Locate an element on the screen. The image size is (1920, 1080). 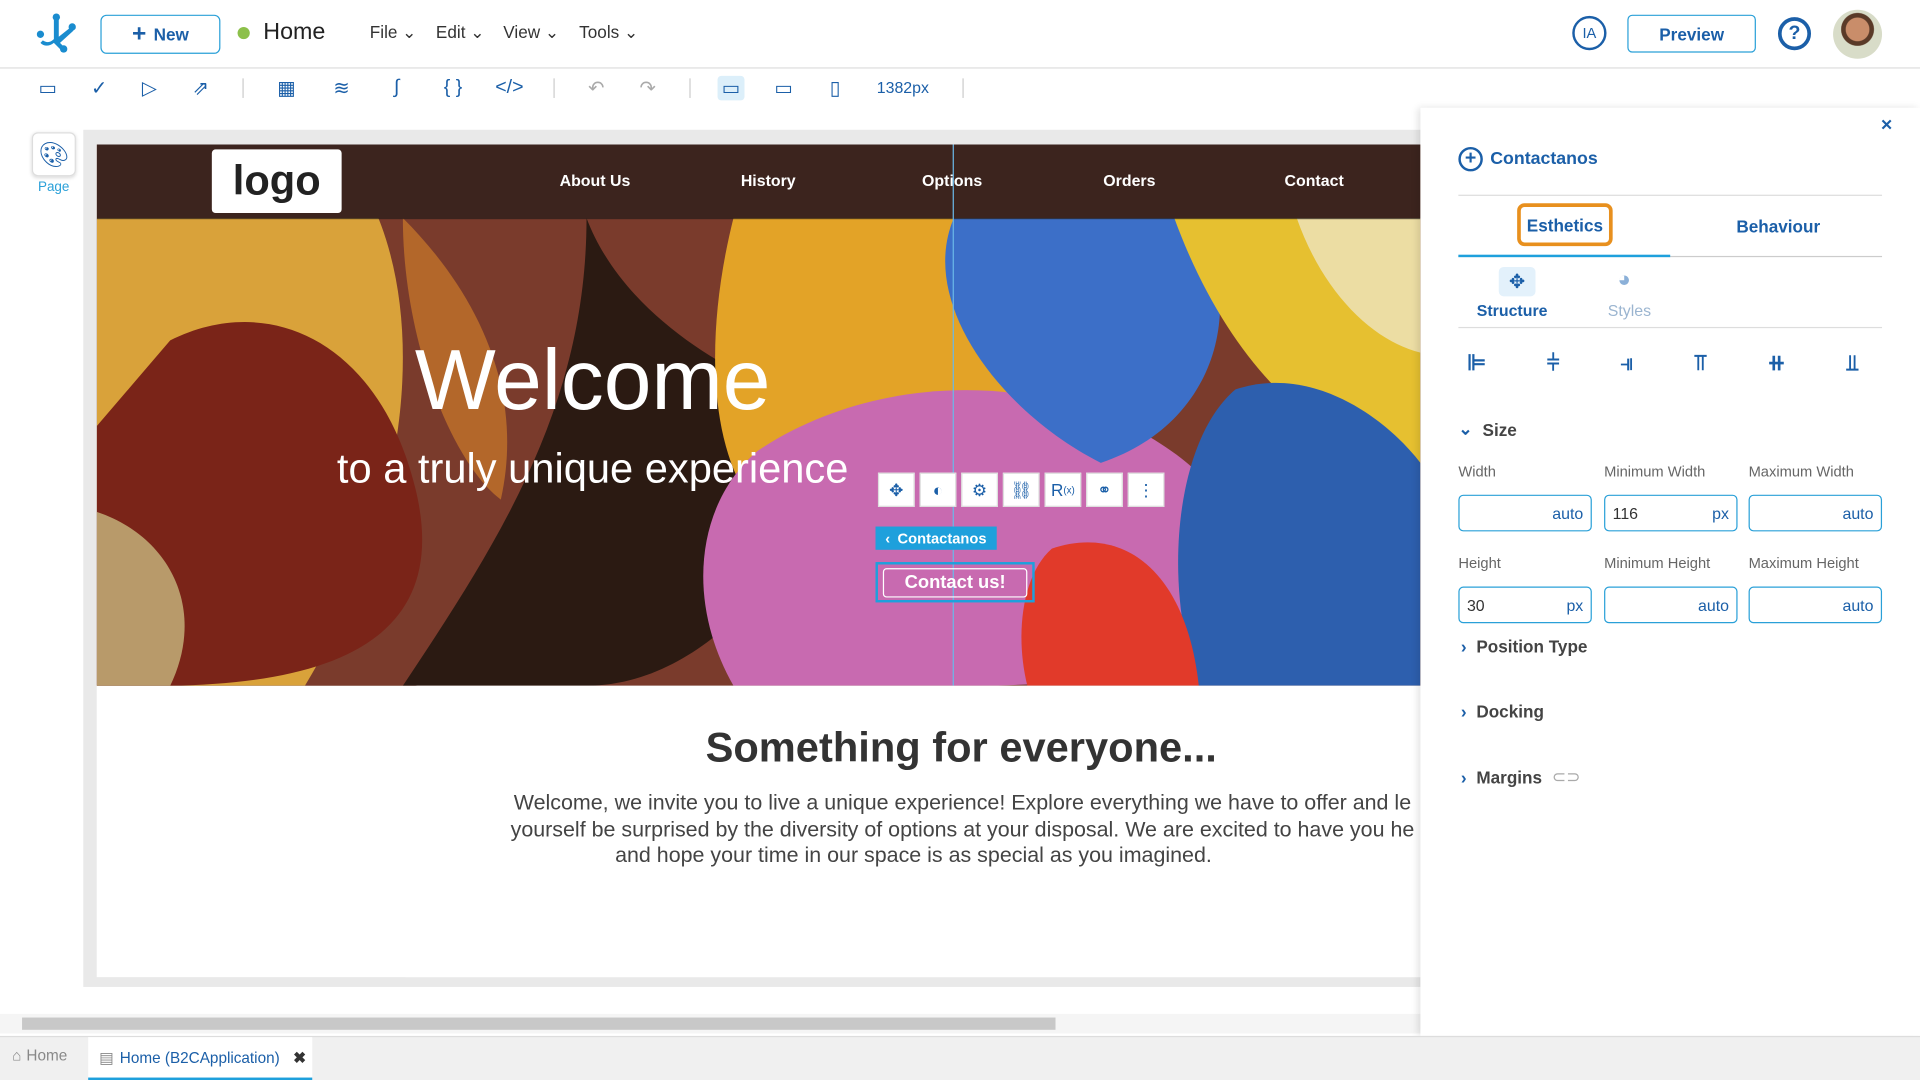
nav-about-us: About Us is located at coordinates (595, 180).